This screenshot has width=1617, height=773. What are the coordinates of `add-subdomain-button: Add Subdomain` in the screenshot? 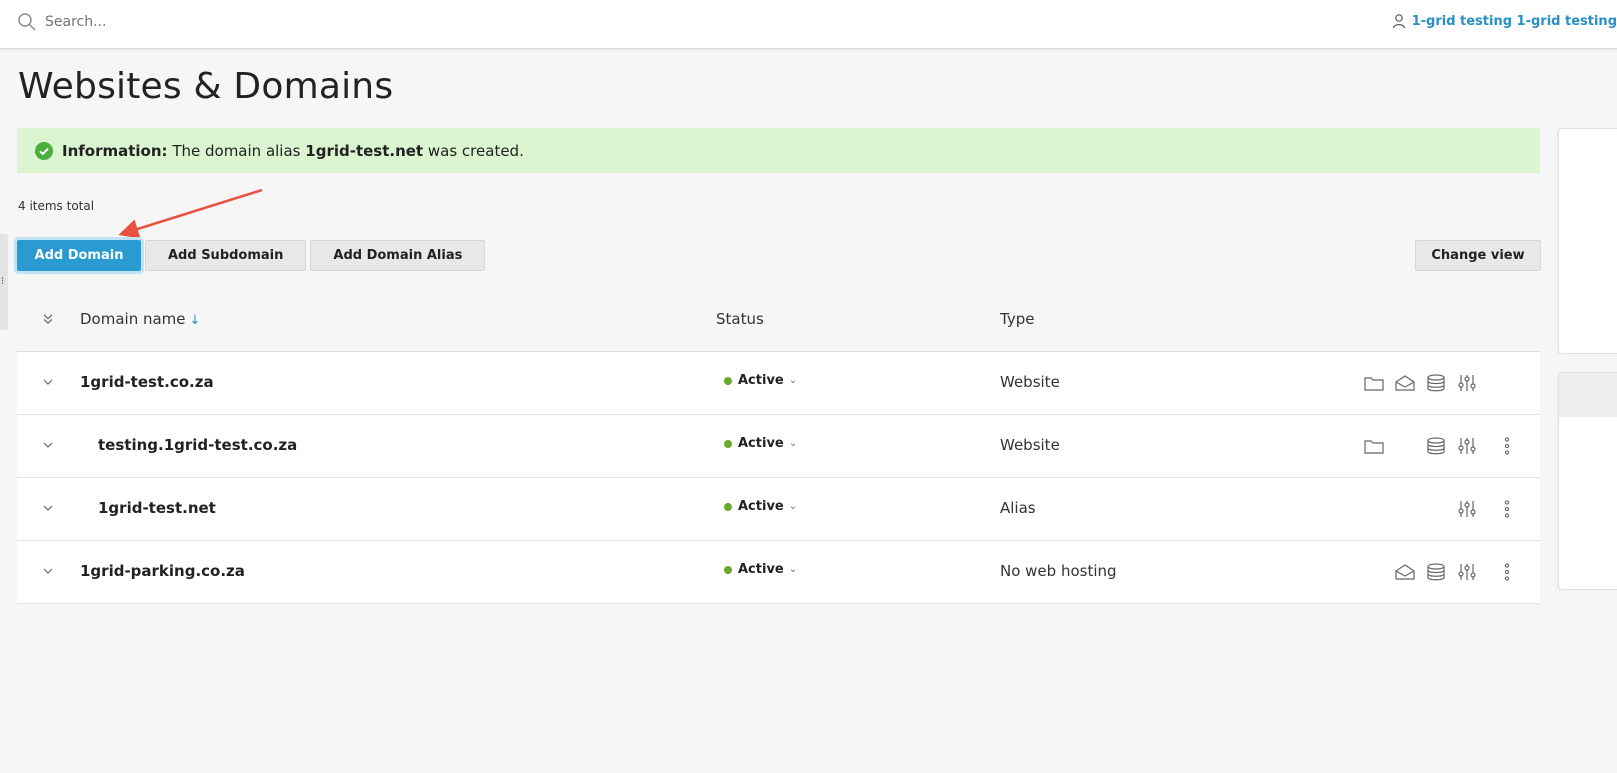 It's located at (226, 255).